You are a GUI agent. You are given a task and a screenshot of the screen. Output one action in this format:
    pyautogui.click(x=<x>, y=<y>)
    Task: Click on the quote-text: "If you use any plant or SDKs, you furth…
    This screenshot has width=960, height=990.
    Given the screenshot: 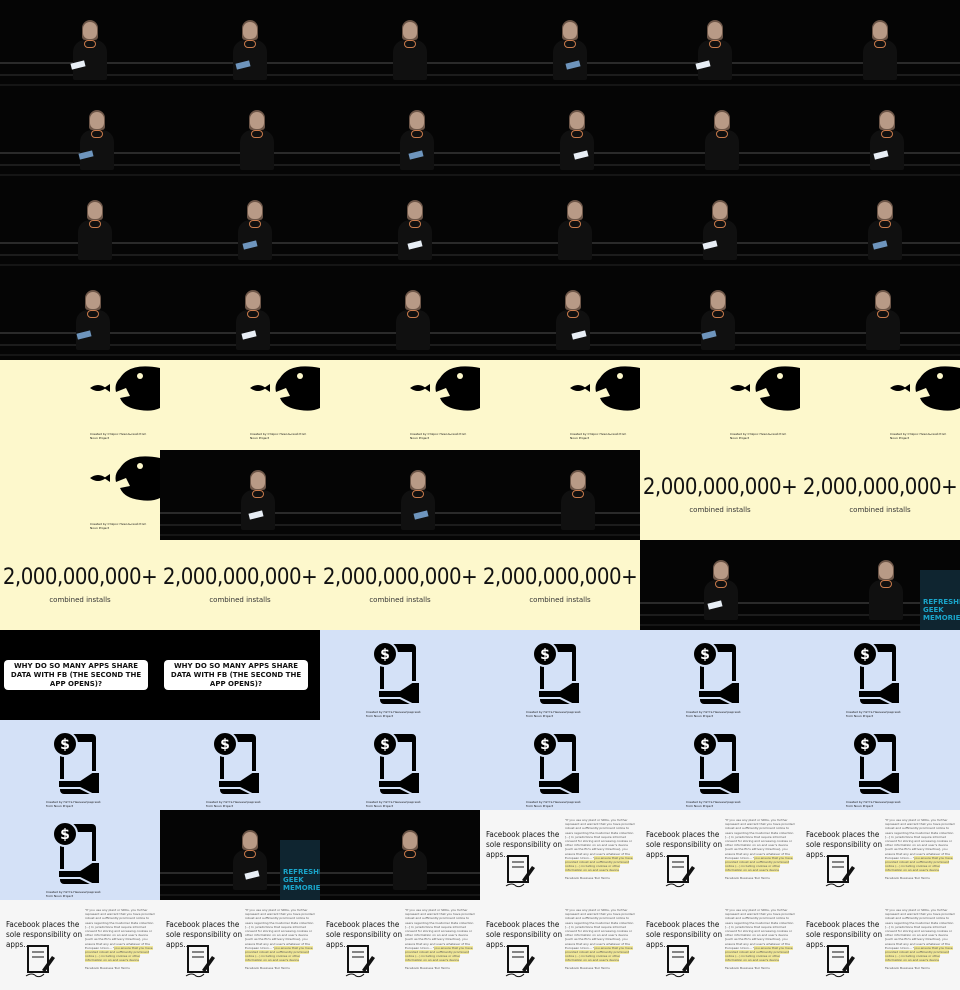 What is the action you would take?
    pyautogui.click(x=600, y=929)
    